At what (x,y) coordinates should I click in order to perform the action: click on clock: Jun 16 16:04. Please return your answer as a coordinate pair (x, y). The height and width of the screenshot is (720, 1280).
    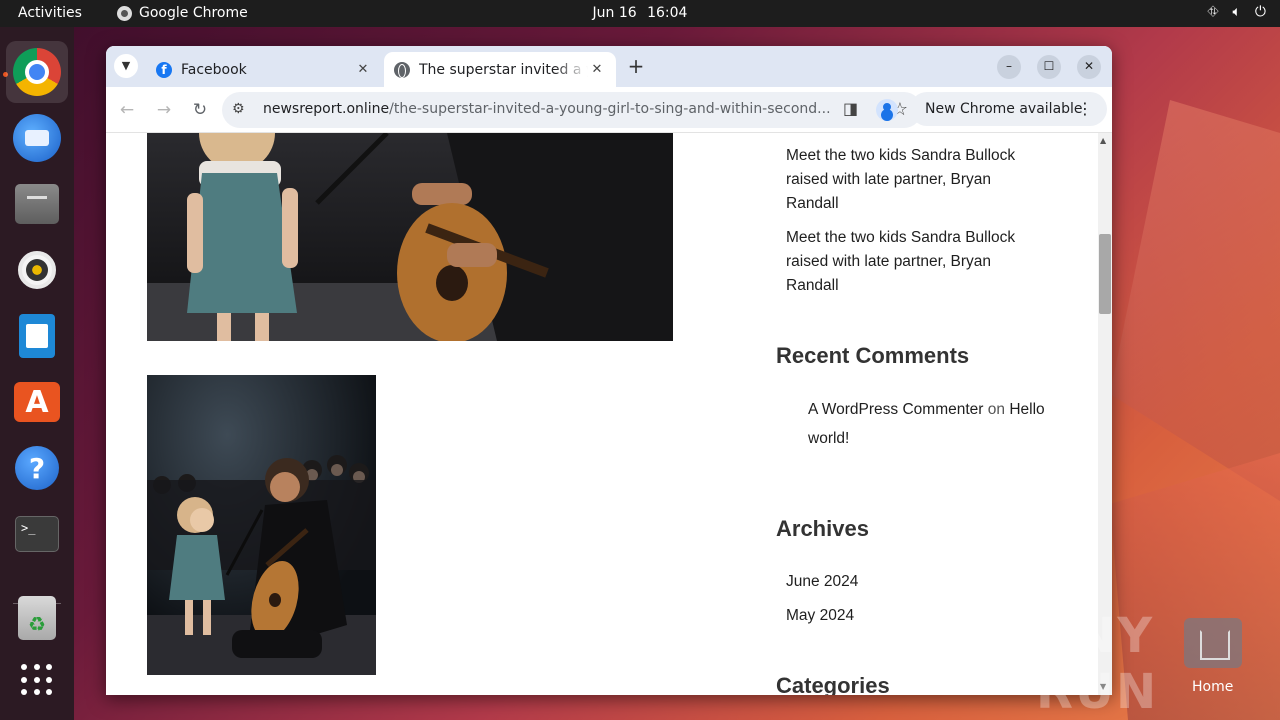
    Looking at the image, I should click on (640, 13).